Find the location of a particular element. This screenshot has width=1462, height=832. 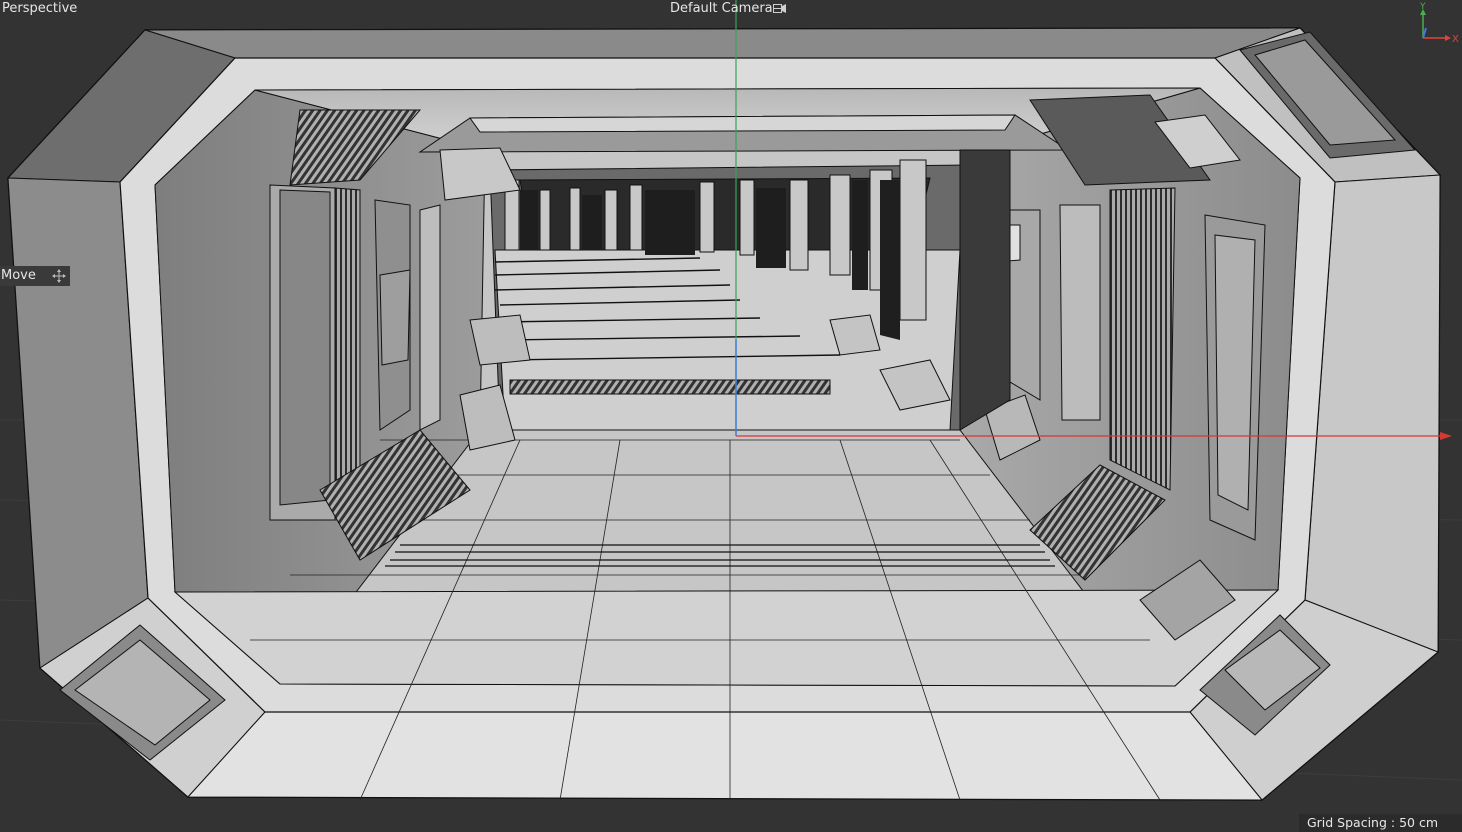

move-icon is located at coordinates (59, 276).